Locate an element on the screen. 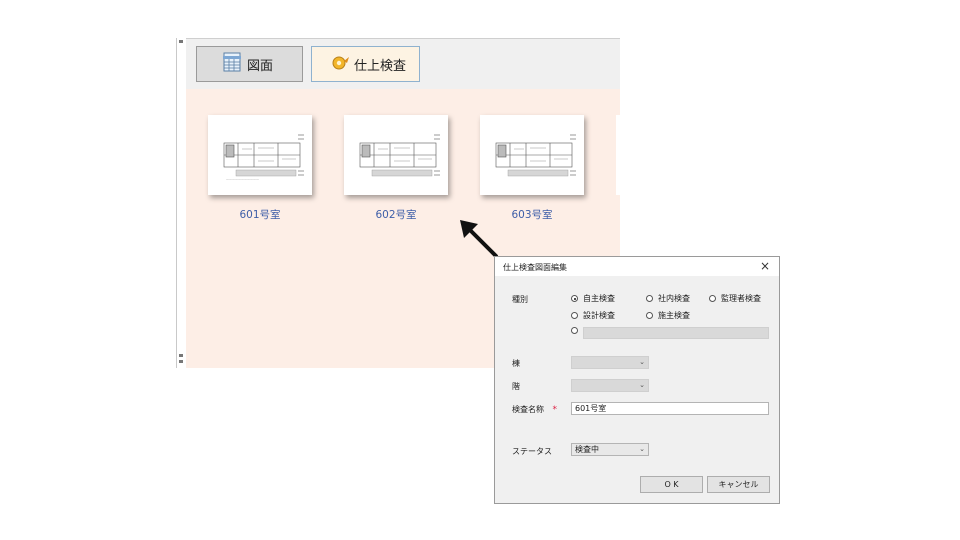  close-icon: × is located at coordinates (765, 266).